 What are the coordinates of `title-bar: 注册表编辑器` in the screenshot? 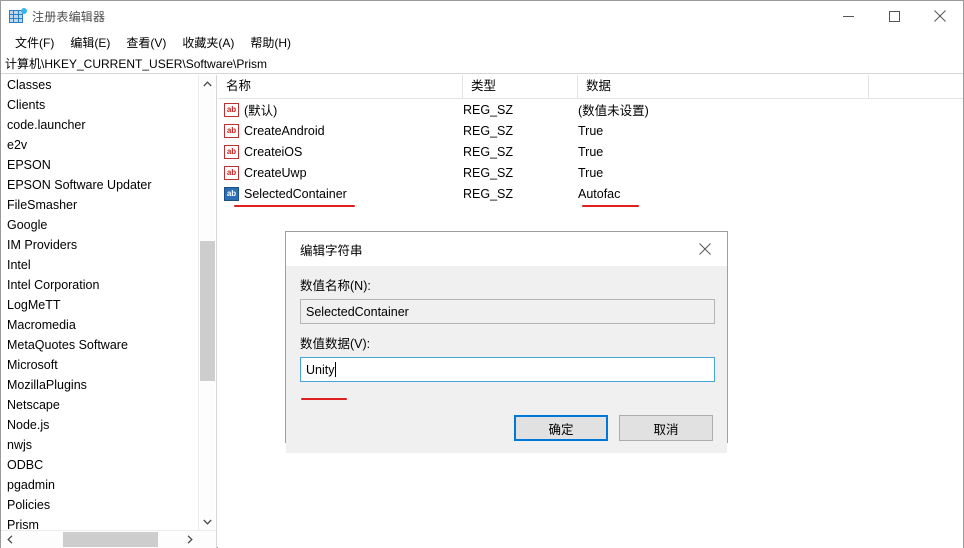 It's located at (482, 16).